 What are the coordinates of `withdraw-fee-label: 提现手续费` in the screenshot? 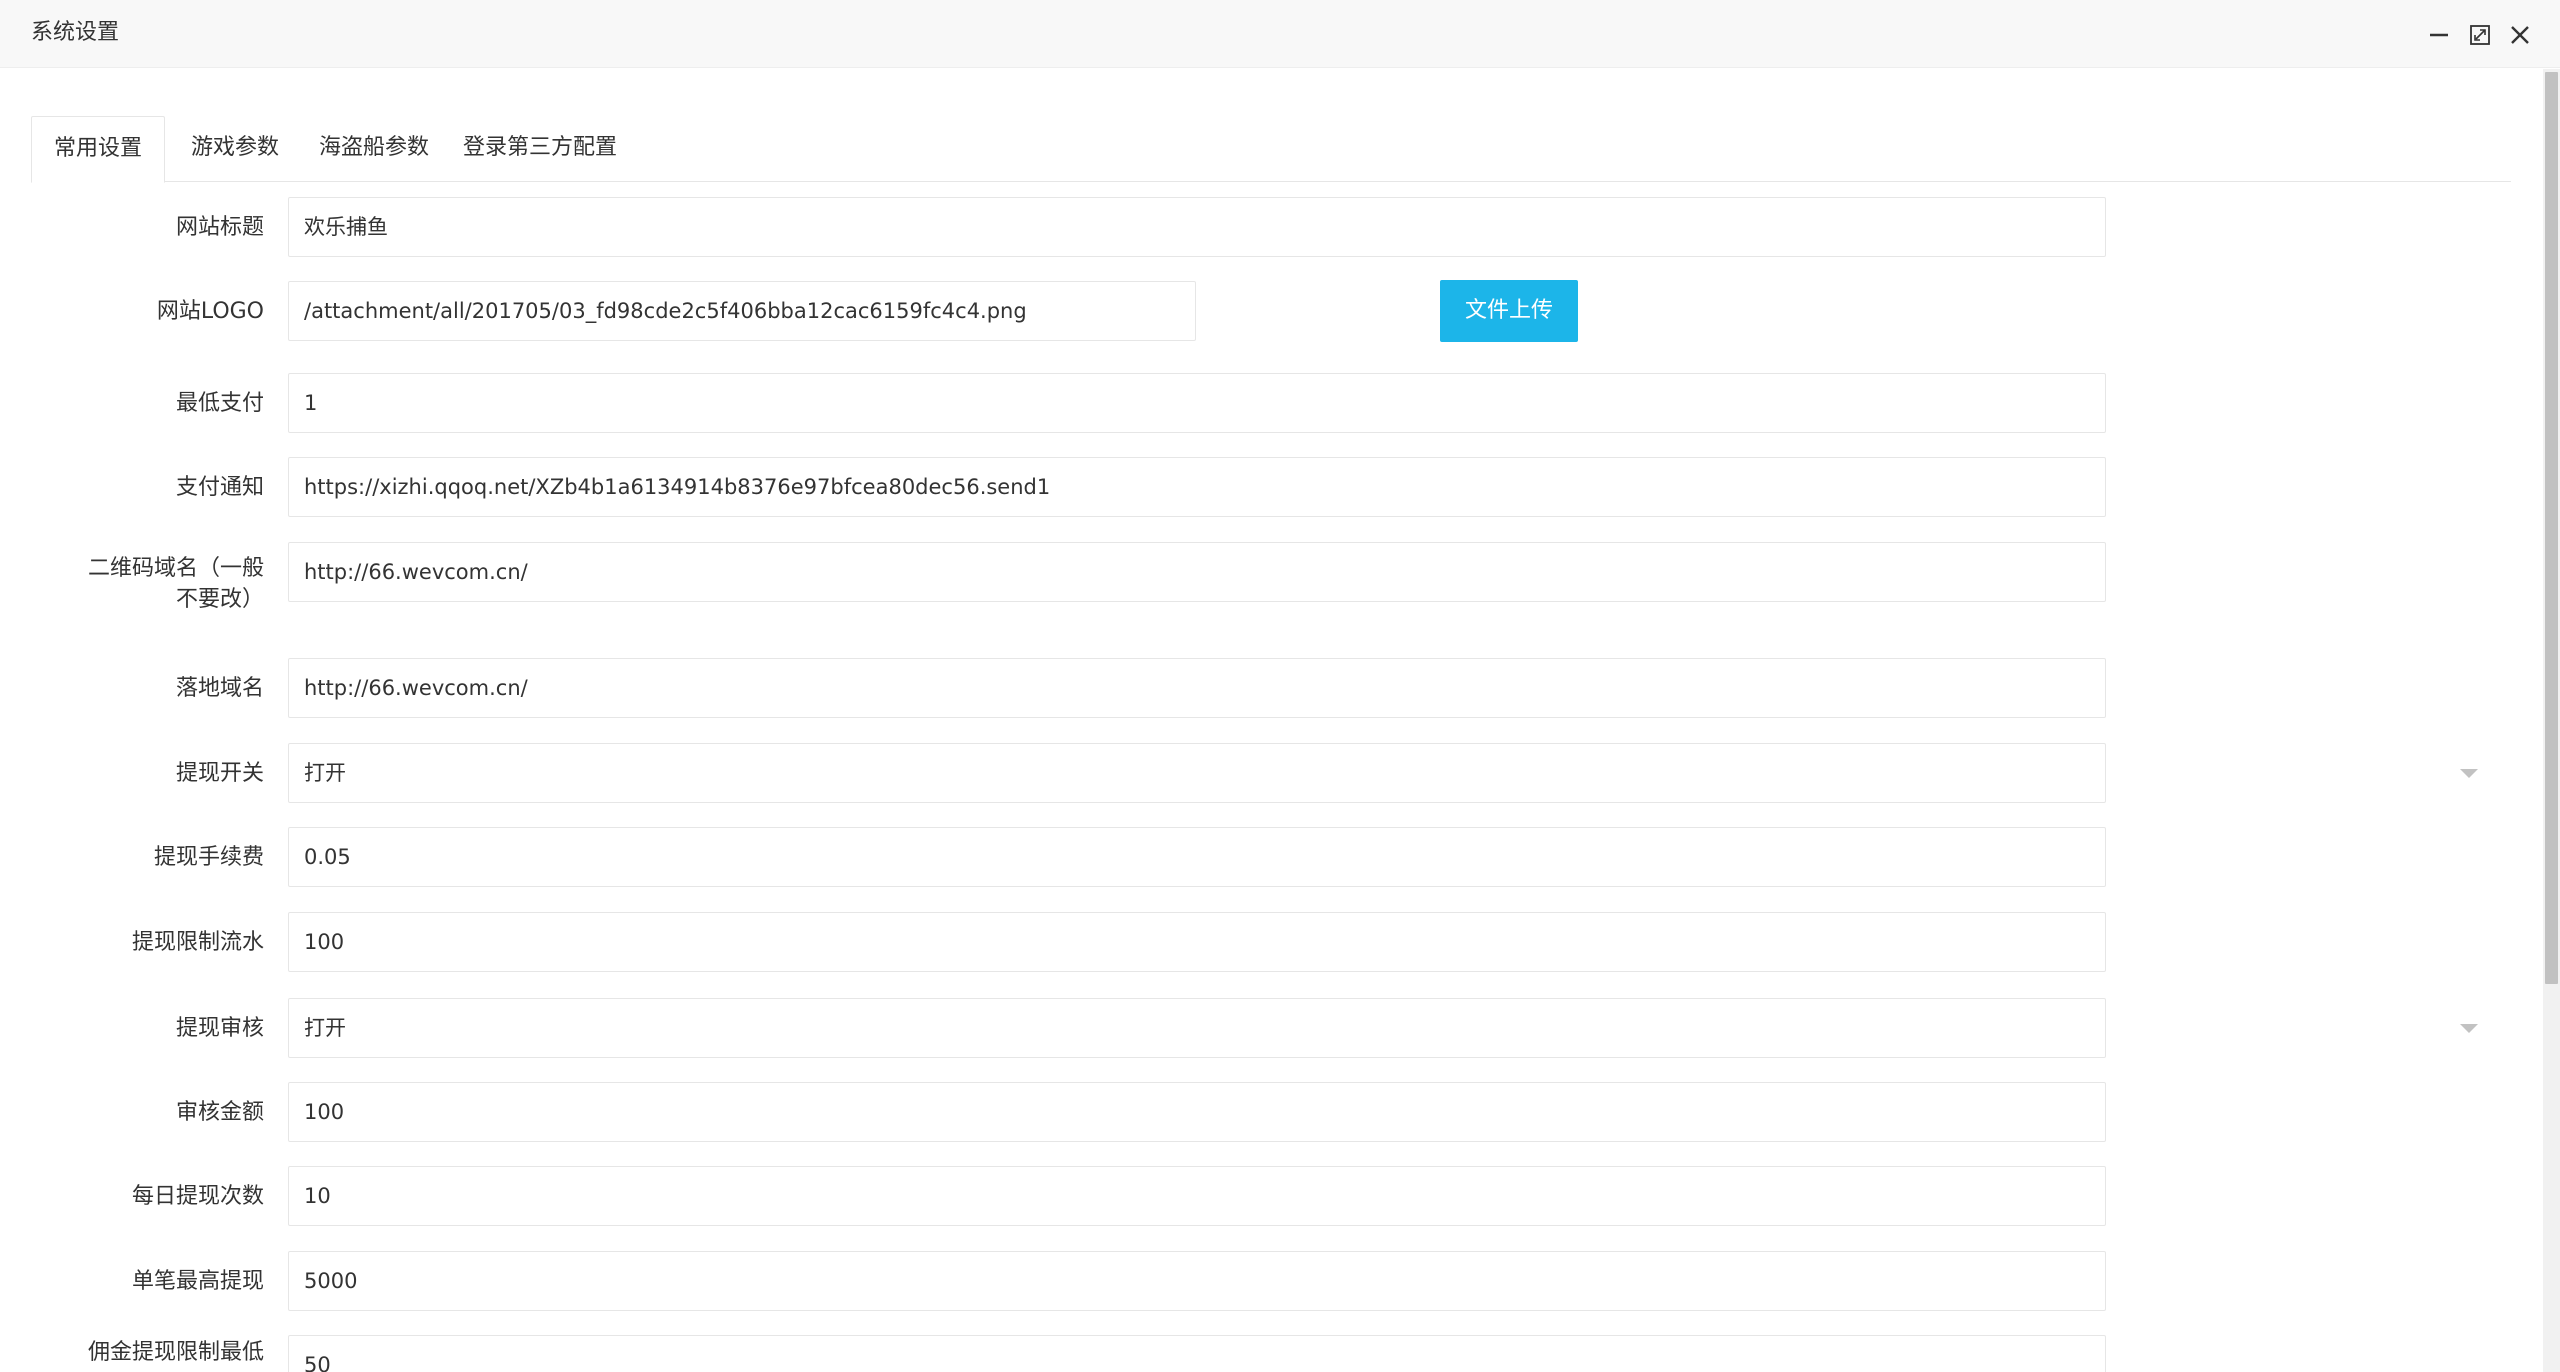 It's located at (208, 857).